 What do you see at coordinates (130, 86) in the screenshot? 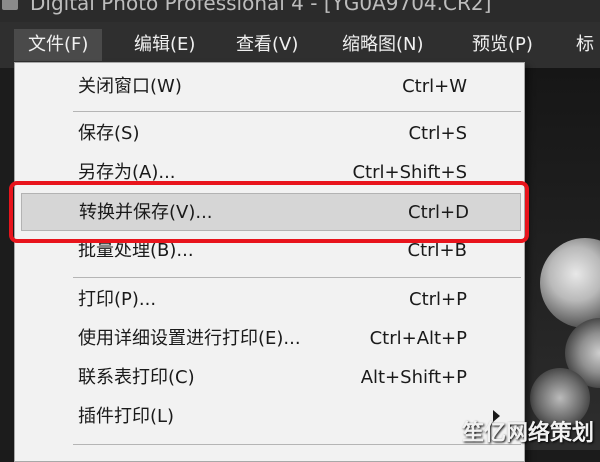
I see `menu-item-label: 关闭窗口(W)` at bounding box center [130, 86].